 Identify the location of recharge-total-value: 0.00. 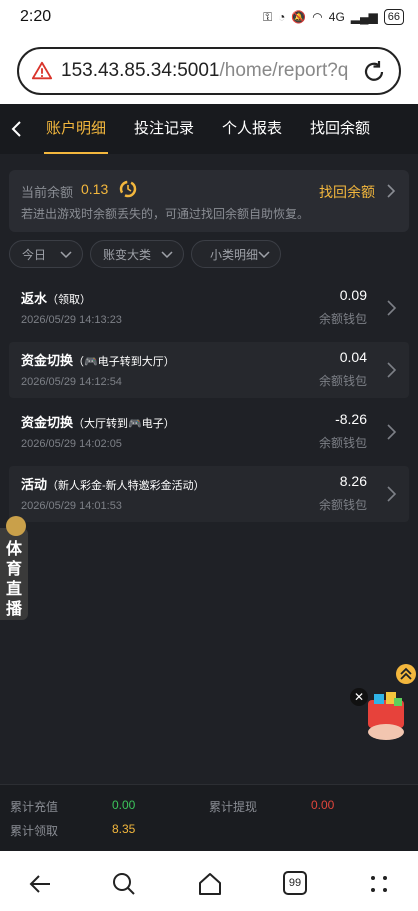
(124, 805).